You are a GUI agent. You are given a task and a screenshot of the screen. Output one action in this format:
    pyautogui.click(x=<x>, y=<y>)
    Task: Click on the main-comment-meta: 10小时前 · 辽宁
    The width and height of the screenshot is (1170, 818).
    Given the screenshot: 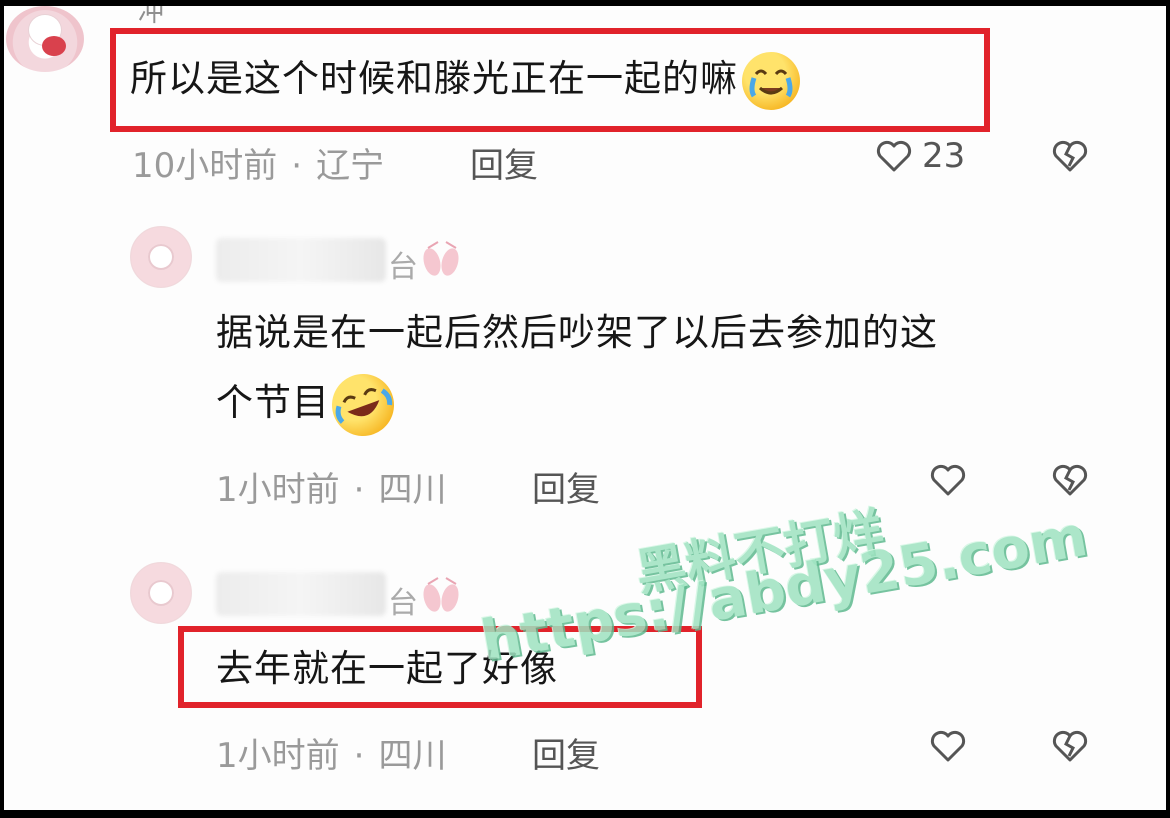 What is the action you would take?
    pyautogui.click(x=258, y=162)
    